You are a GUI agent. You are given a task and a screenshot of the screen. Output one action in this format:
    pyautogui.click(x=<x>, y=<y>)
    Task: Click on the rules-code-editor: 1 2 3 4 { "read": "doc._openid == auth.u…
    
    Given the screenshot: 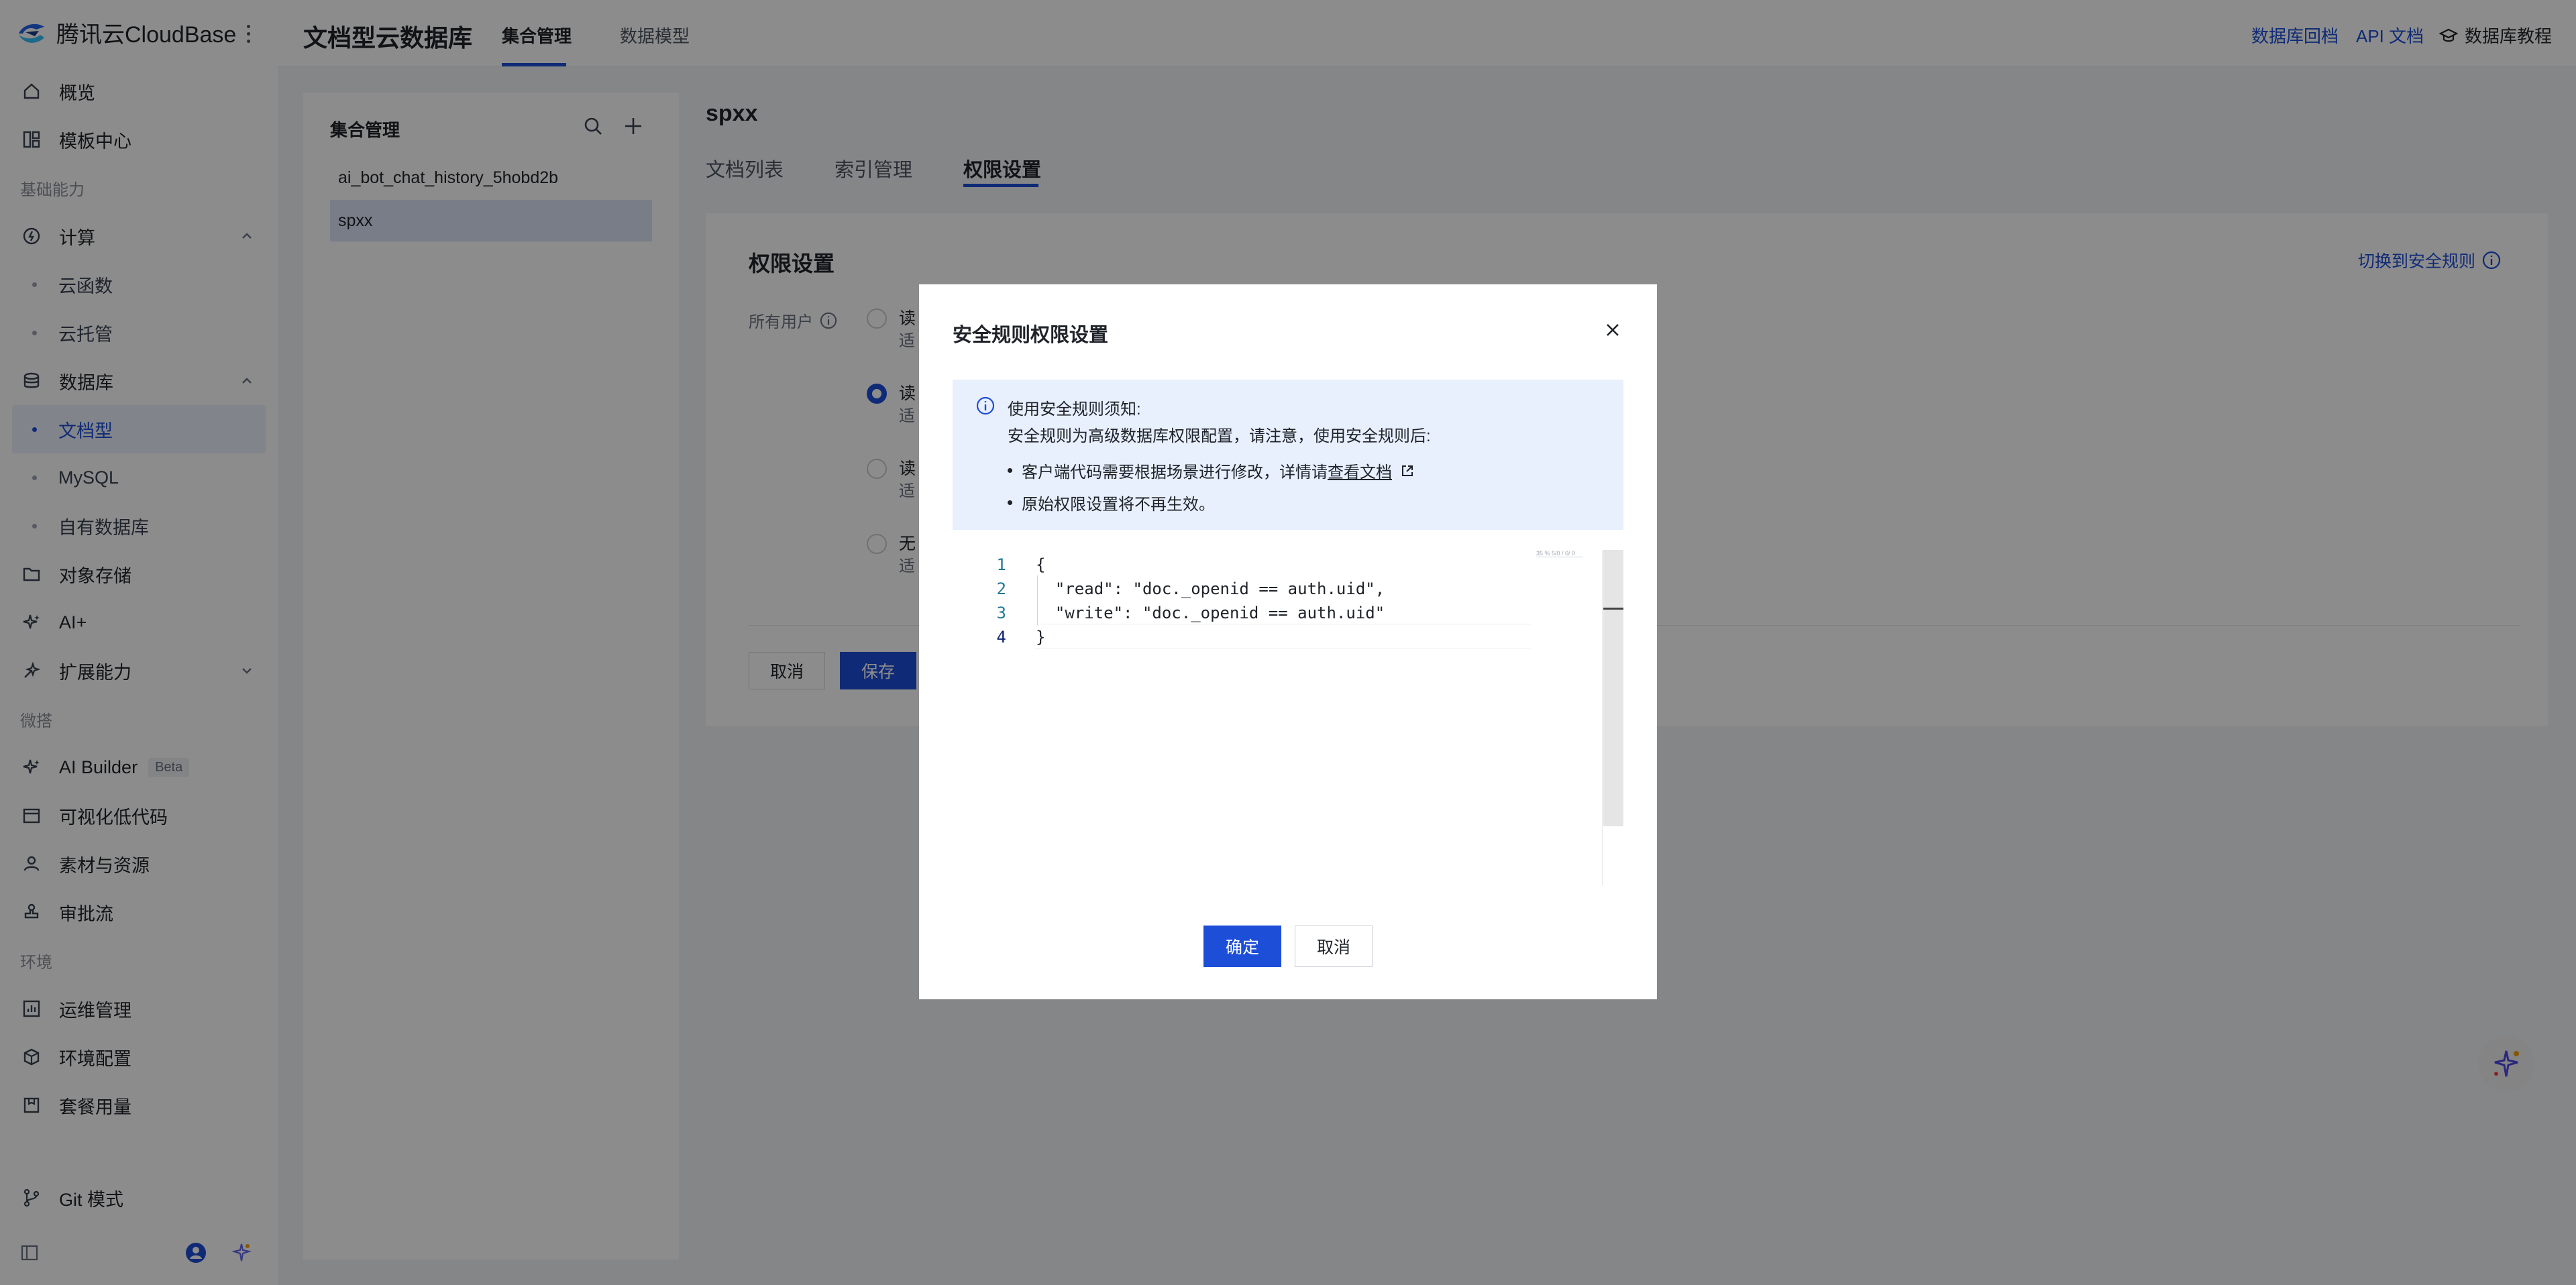 What is the action you would take?
    pyautogui.click(x=1288, y=717)
    